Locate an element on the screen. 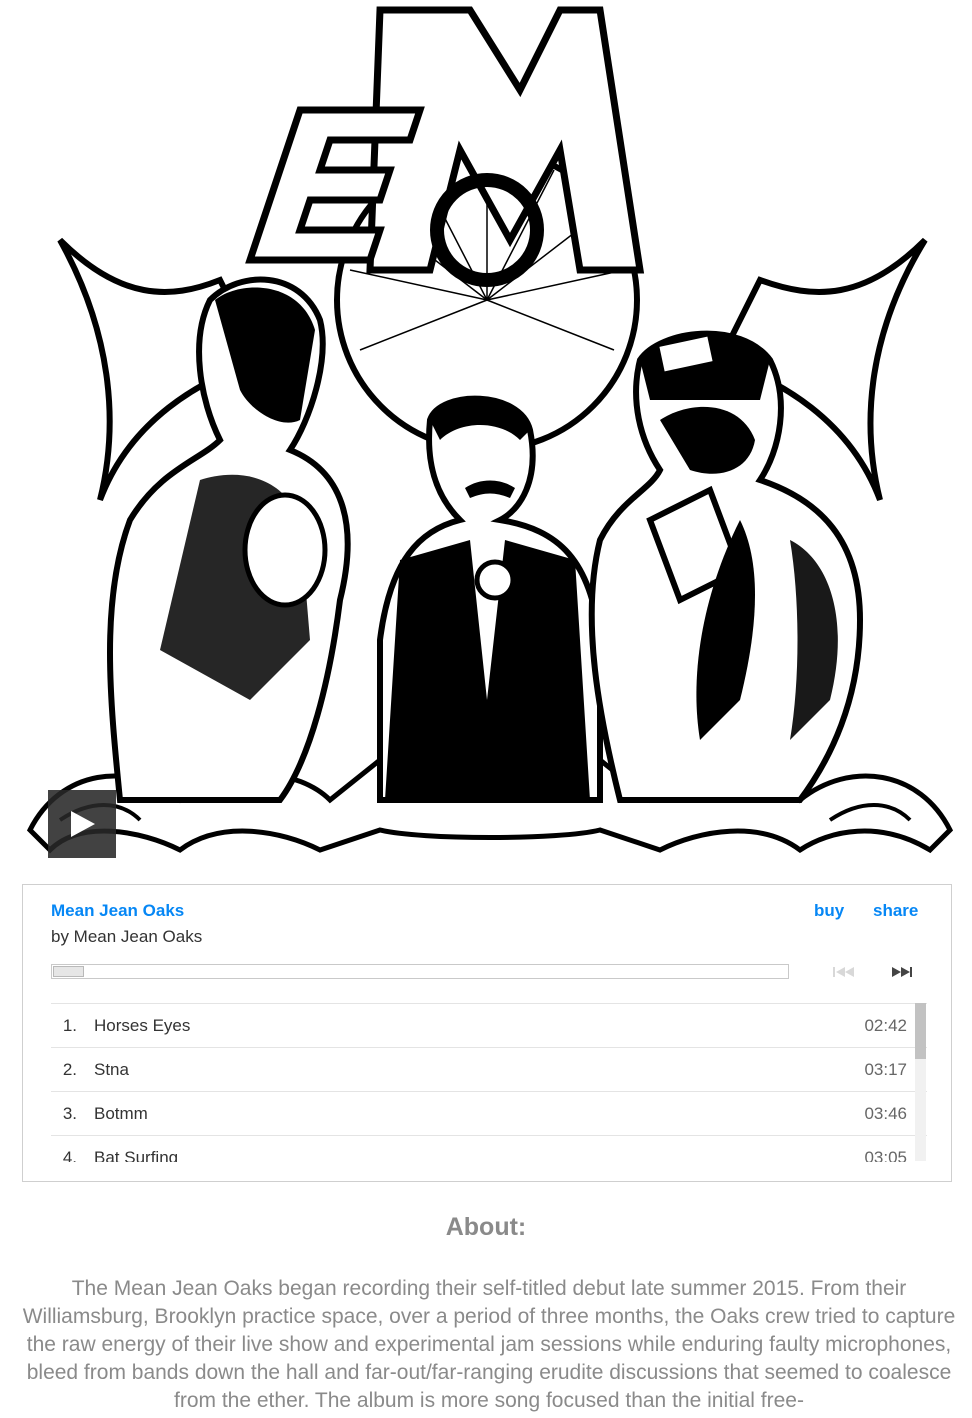  buy-link: buy is located at coordinates (829, 911).